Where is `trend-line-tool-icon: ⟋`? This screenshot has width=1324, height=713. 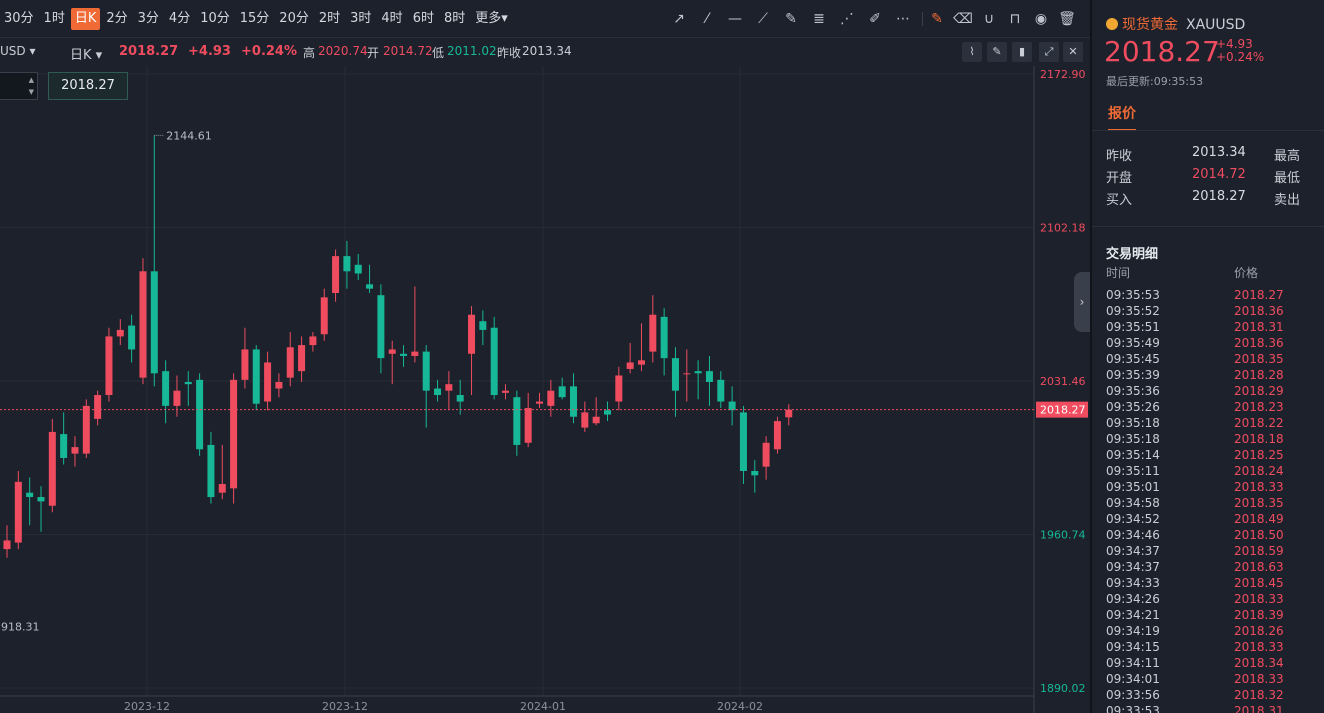
trend-line-tool-icon: ⟋ is located at coordinates (763, 19).